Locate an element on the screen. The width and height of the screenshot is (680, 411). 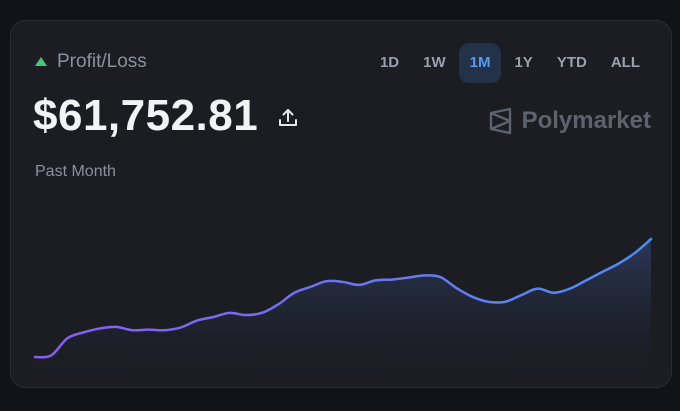
profit-loss-label: Profit/Loss is located at coordinates (102, 61).